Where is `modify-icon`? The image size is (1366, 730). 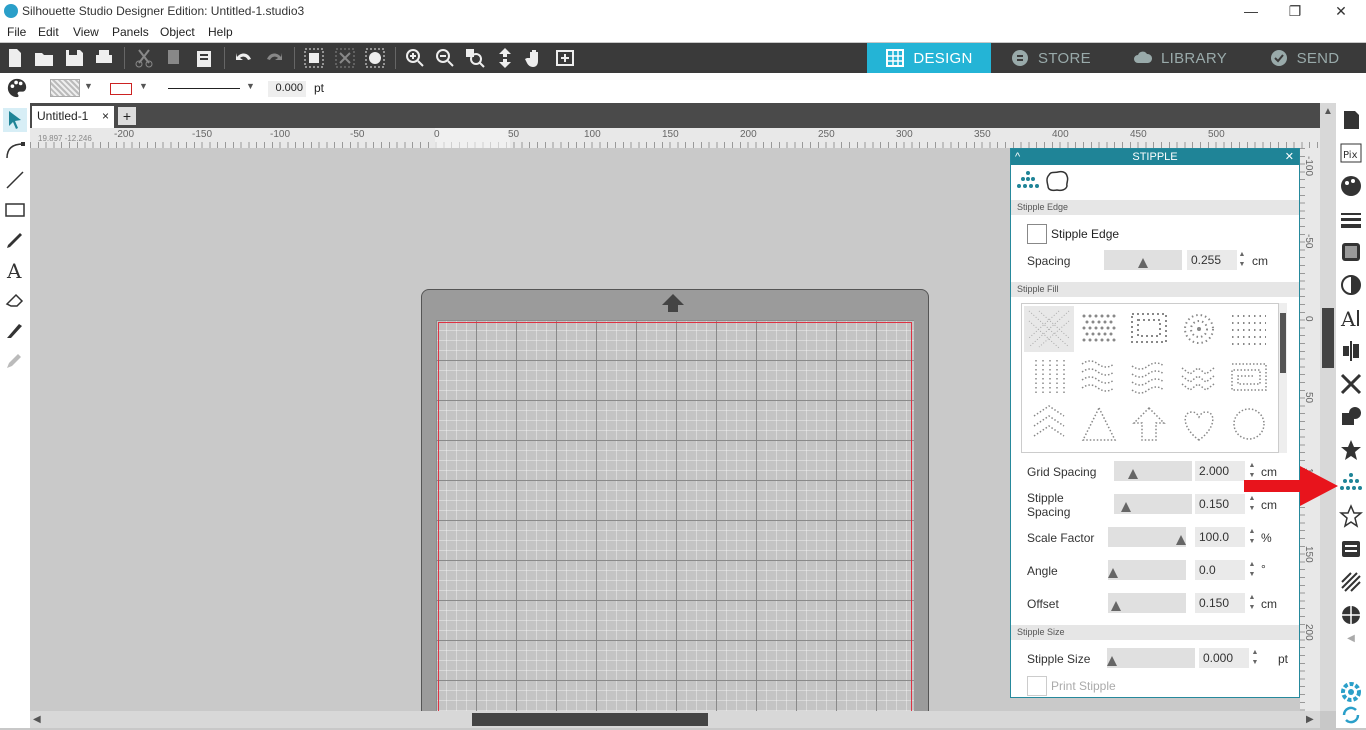
modify-icon is located at coordinates (1351, 417).